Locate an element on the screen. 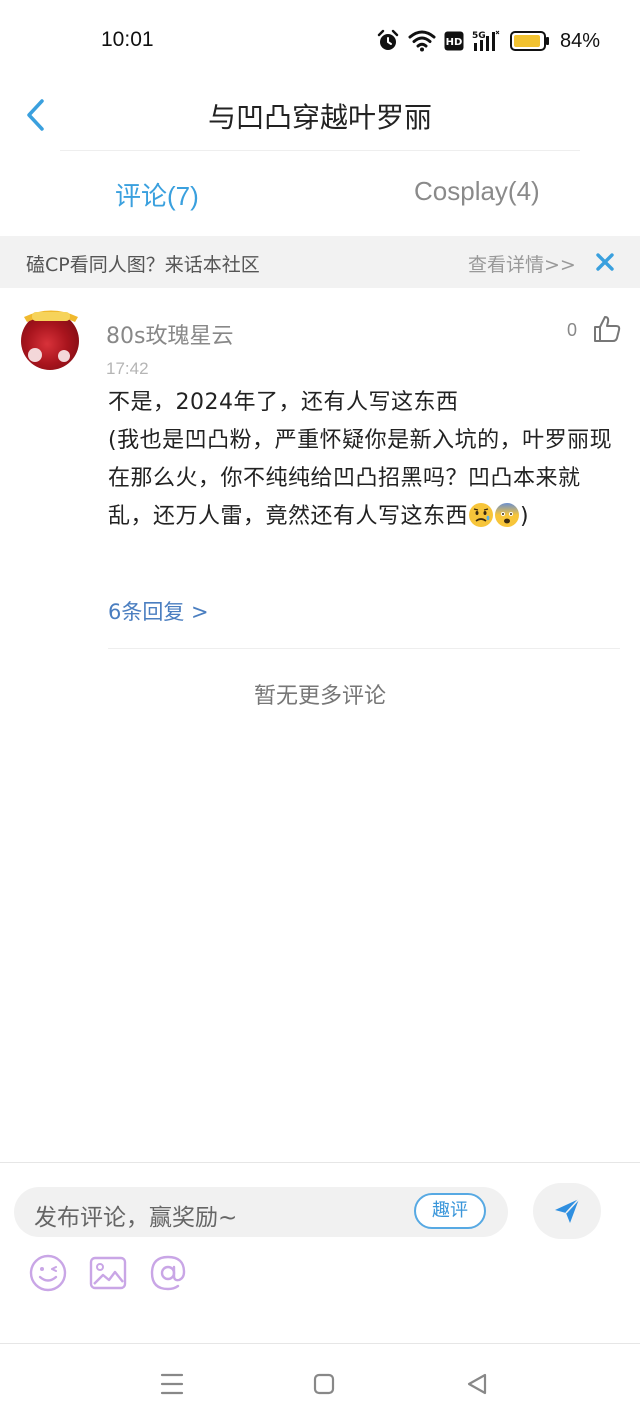 This screenshot has height=1422, width=640. alarm-icon is located at coordinates (388, 39).